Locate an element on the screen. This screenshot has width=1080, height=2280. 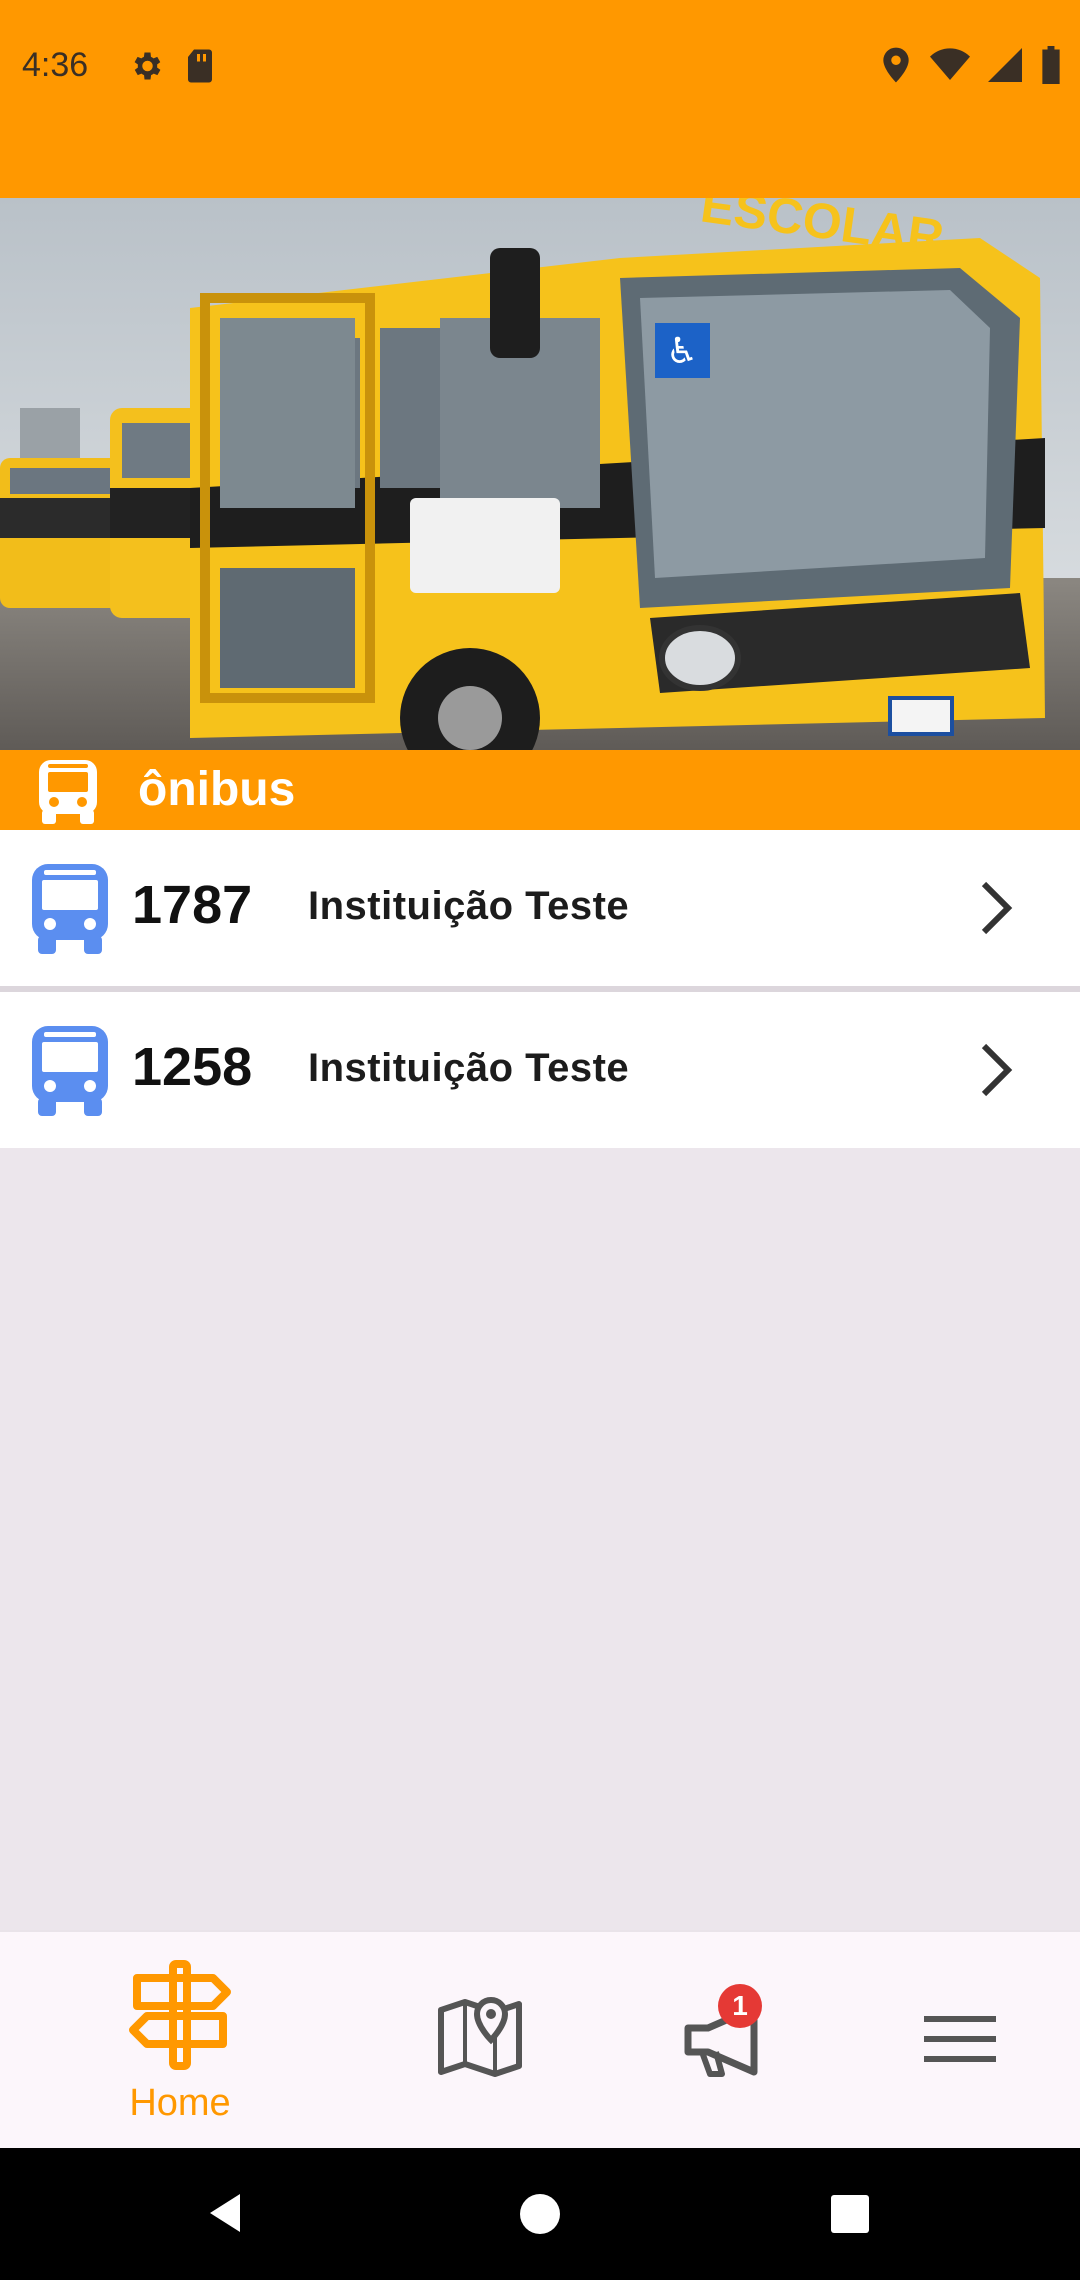
status-bar: 4:36 is located at coordinates (540, 99).